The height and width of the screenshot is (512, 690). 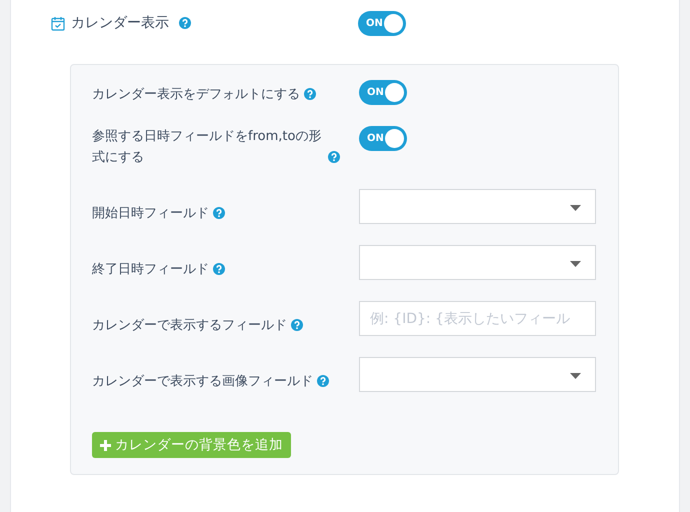 I want to click on setting-label: カレンダーで表示する画像フィールド, so click(x=202, y=382).